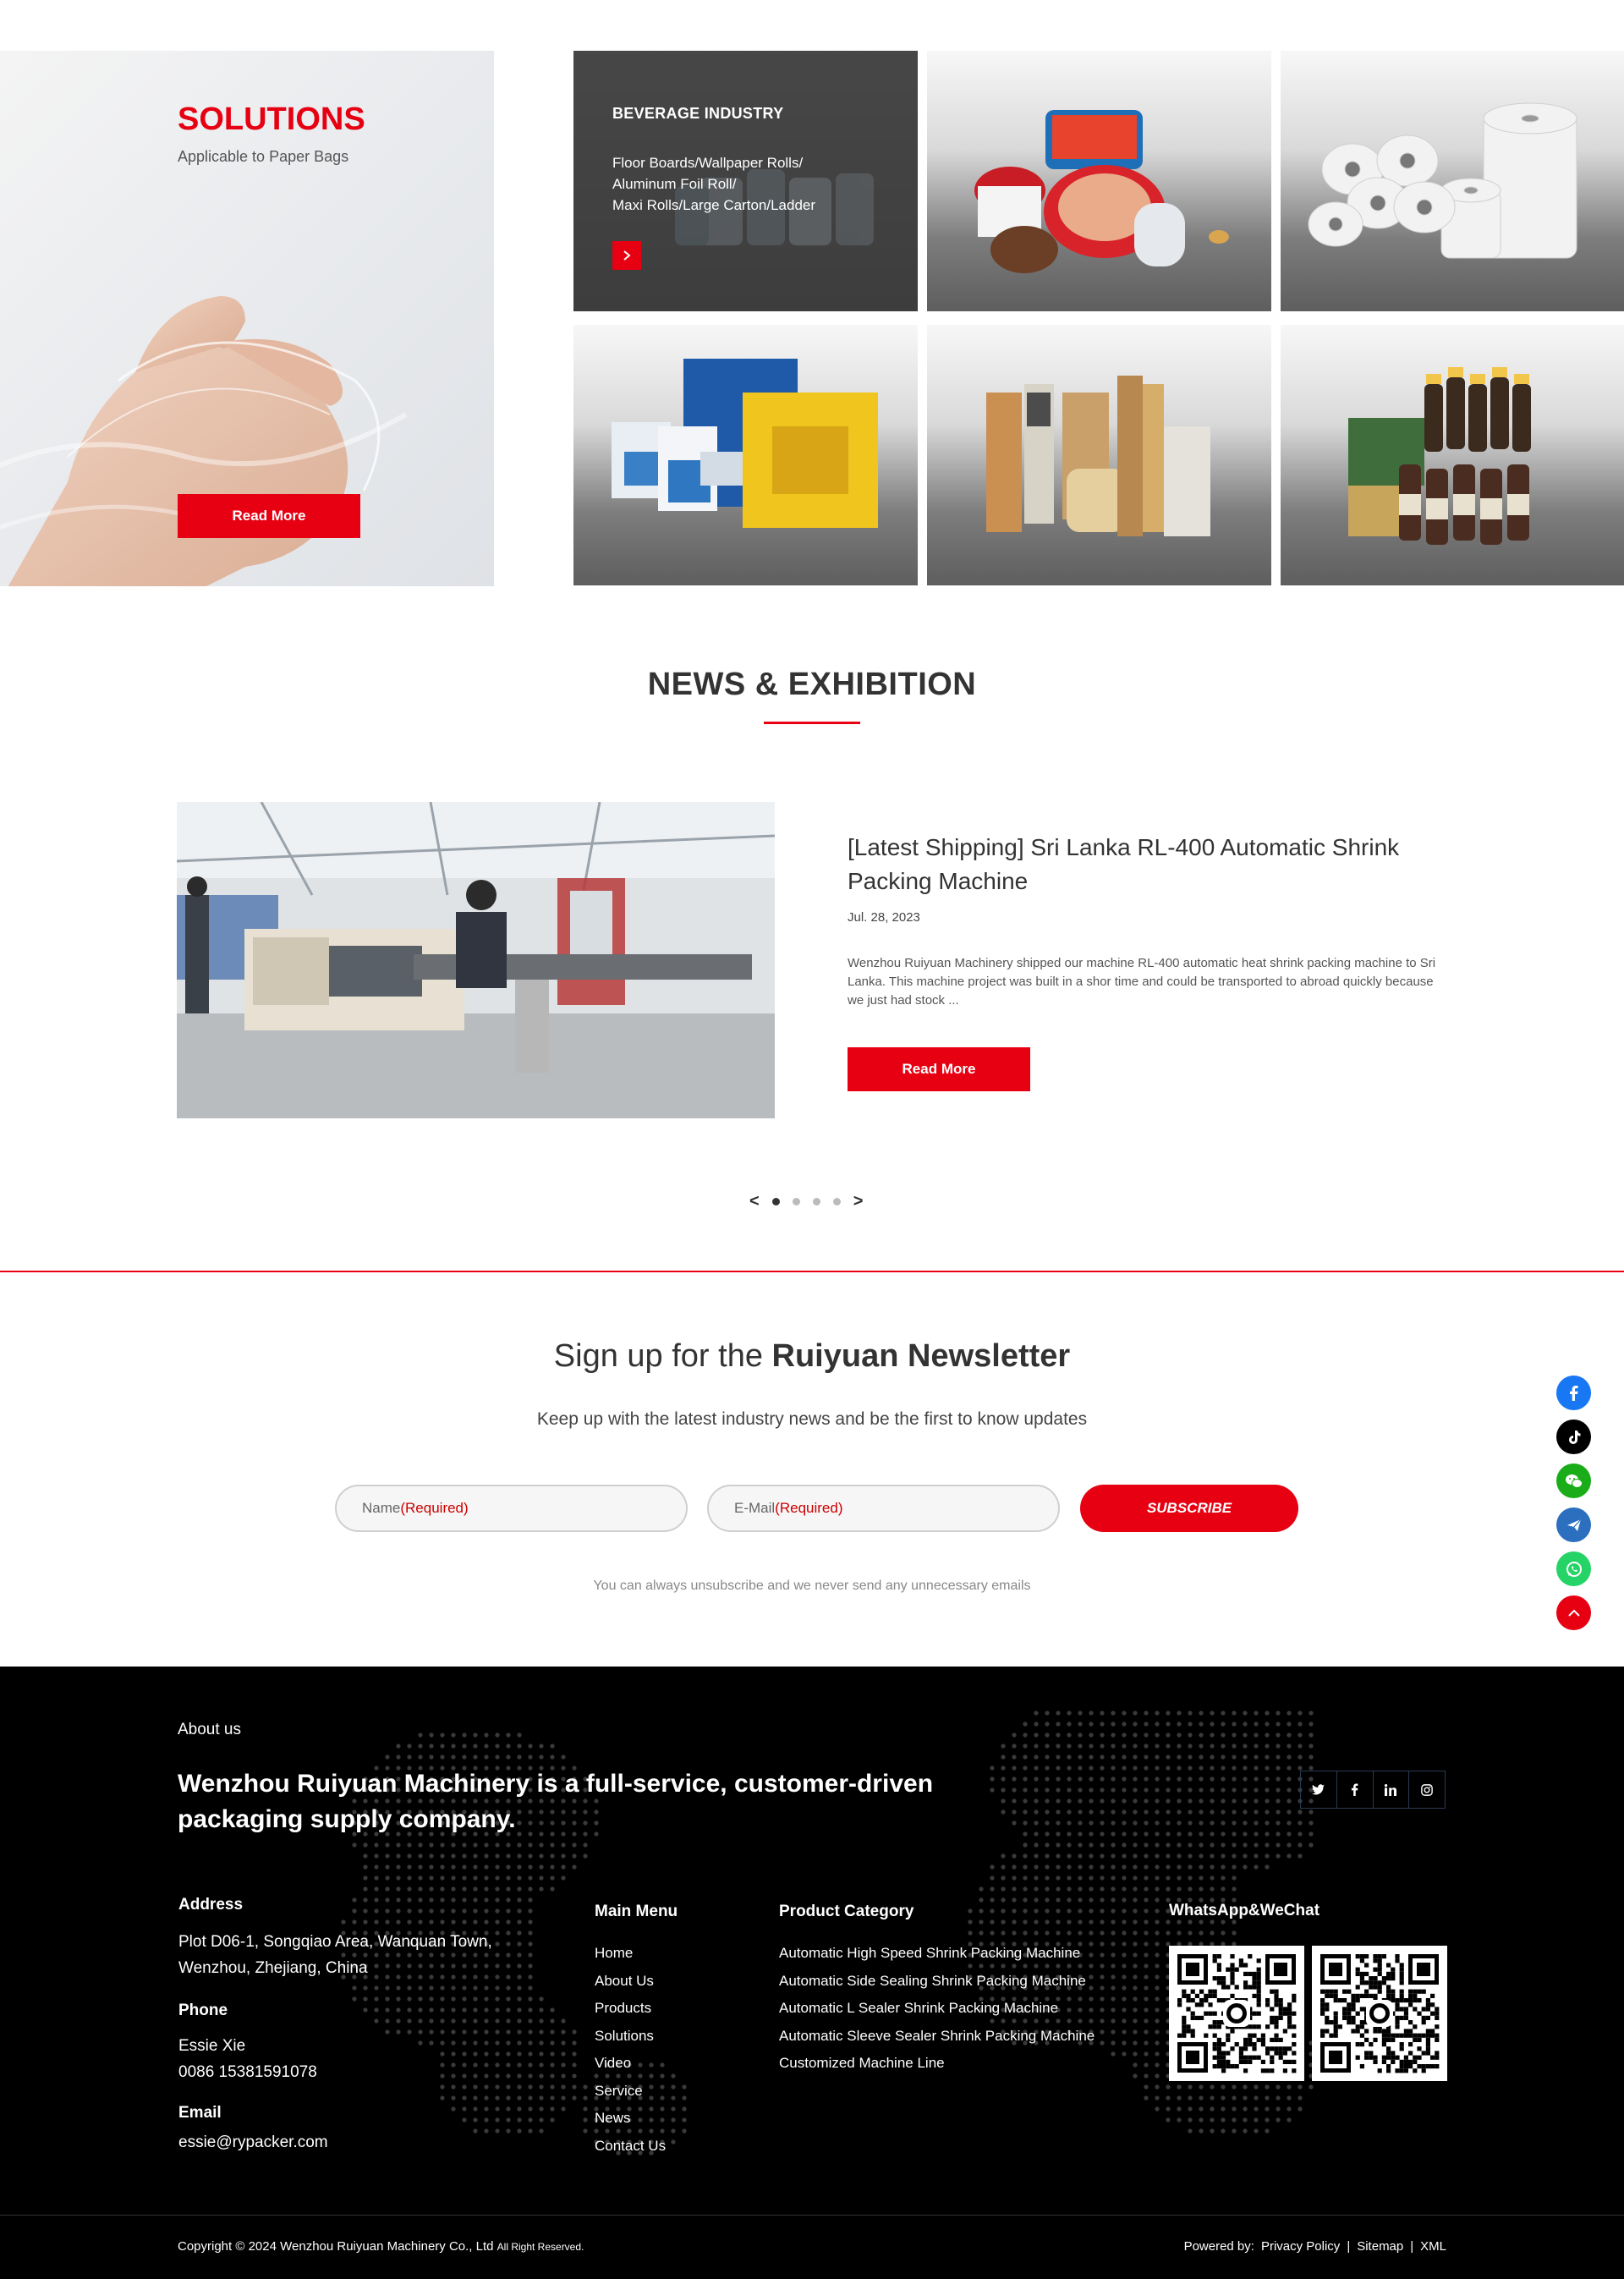  I want to click on linkedin-link, so click(1392, 1790).